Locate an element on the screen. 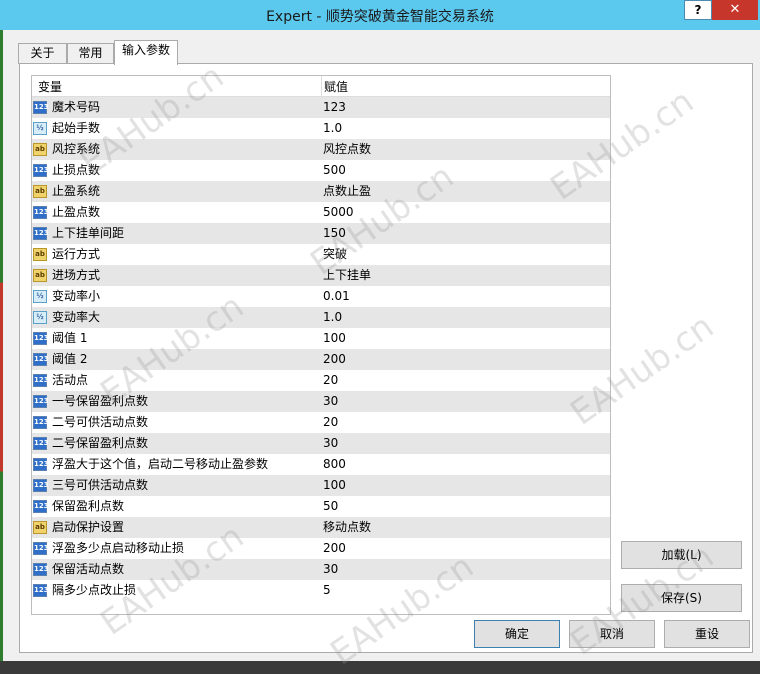 The image size is (760, 674). parameter-row: ½ 变动率大 1.0 is located at coordinates (321, 317).